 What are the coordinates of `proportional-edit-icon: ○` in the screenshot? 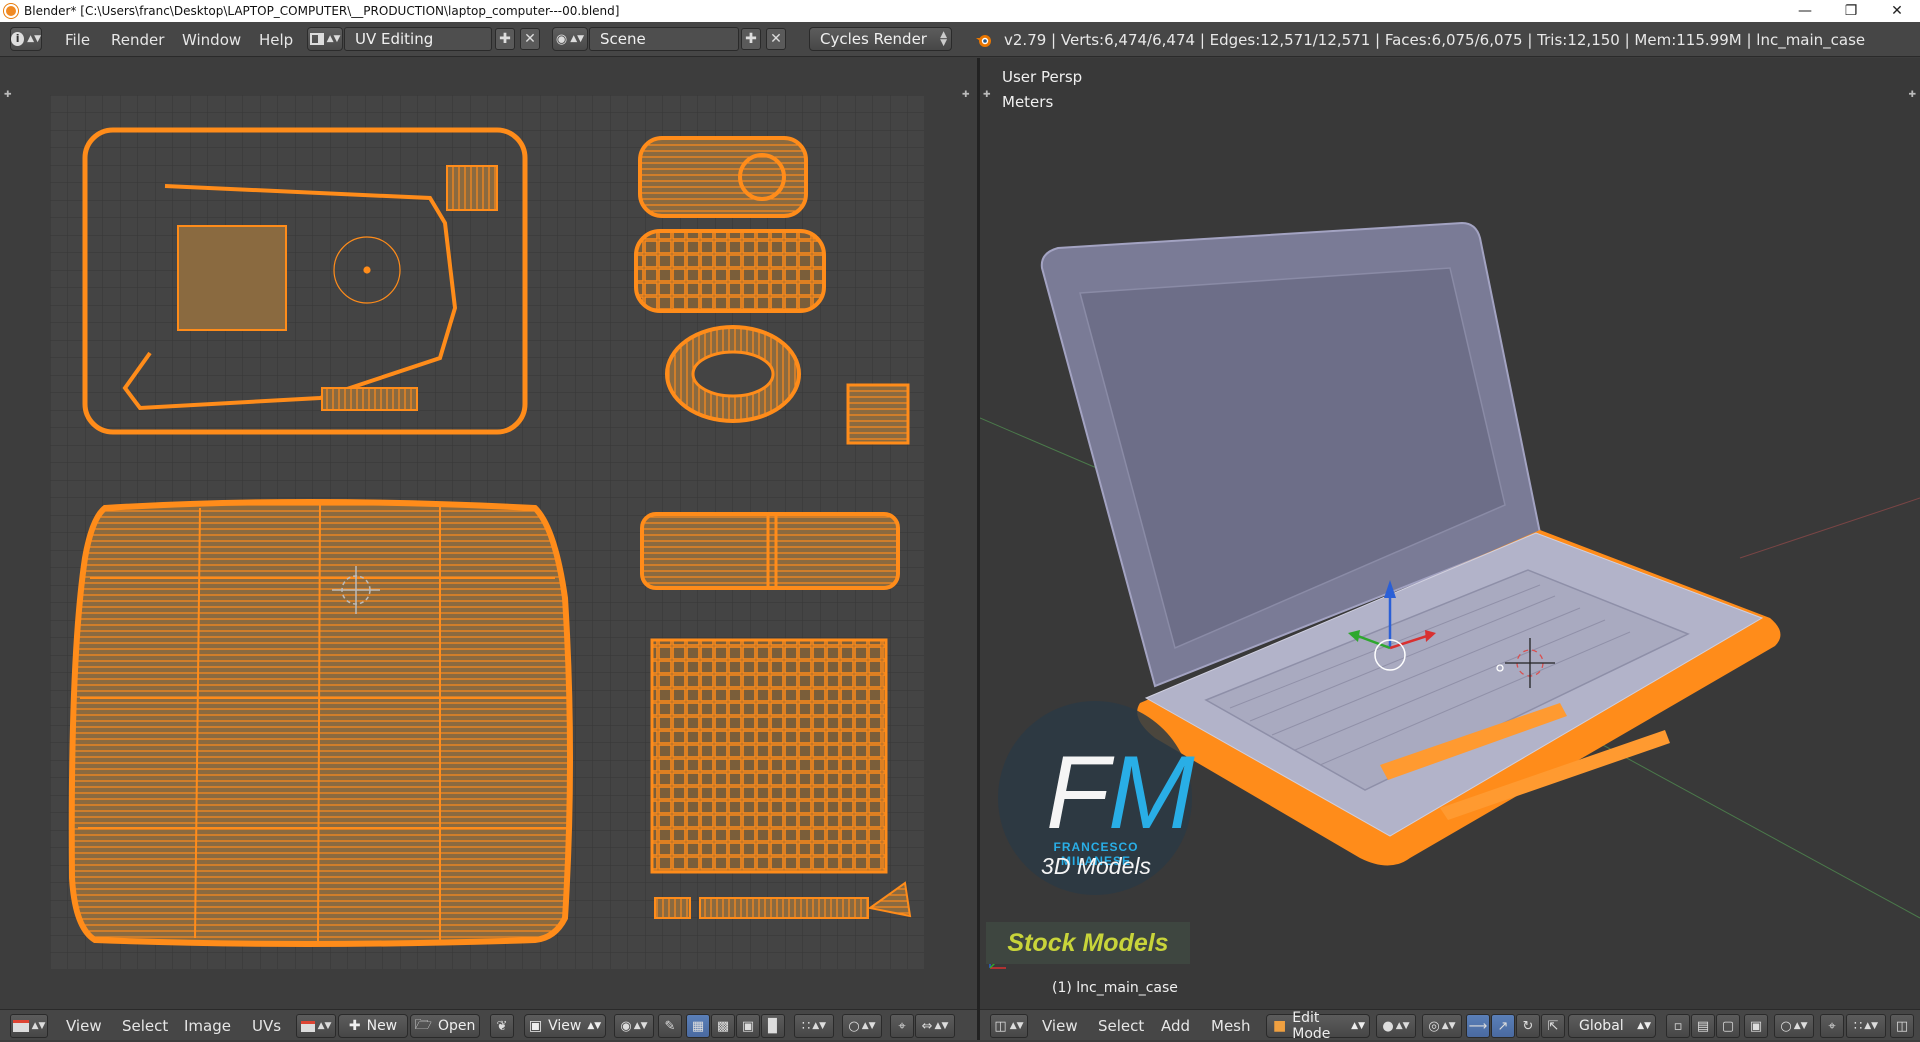 It's located at (1786, 1026).